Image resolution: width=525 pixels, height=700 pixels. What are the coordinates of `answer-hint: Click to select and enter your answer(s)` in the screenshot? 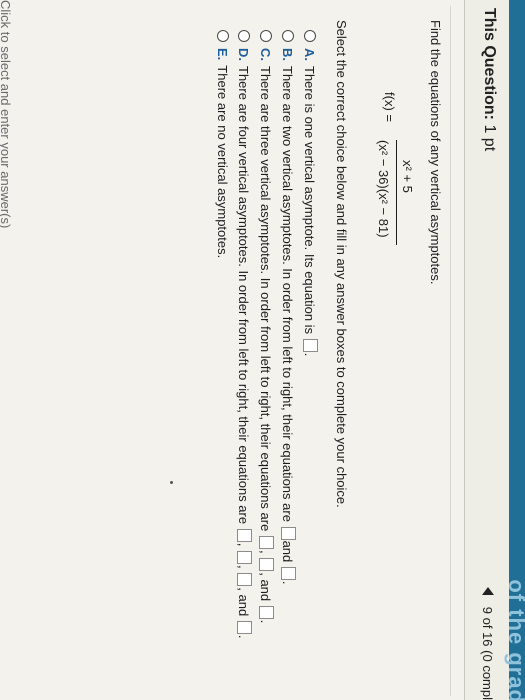 It's located at (6, 114).